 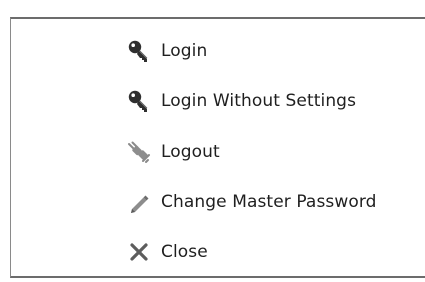 What do you see at coordinates (269, 202) in the screenshot?
I see `menu-item-label: Change Master Password` at bounding box center [269, 202].